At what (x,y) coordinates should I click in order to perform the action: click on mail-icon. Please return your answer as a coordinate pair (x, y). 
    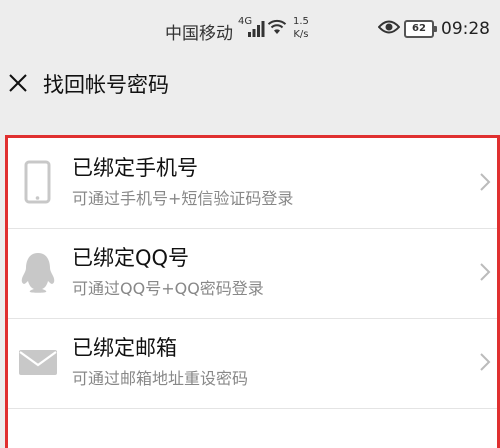
    Looking at the image, I should click on (38, 362).